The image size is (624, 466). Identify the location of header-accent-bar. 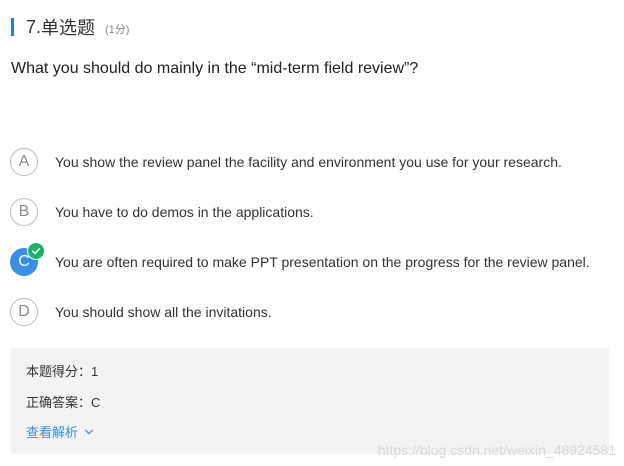
(12, 27).